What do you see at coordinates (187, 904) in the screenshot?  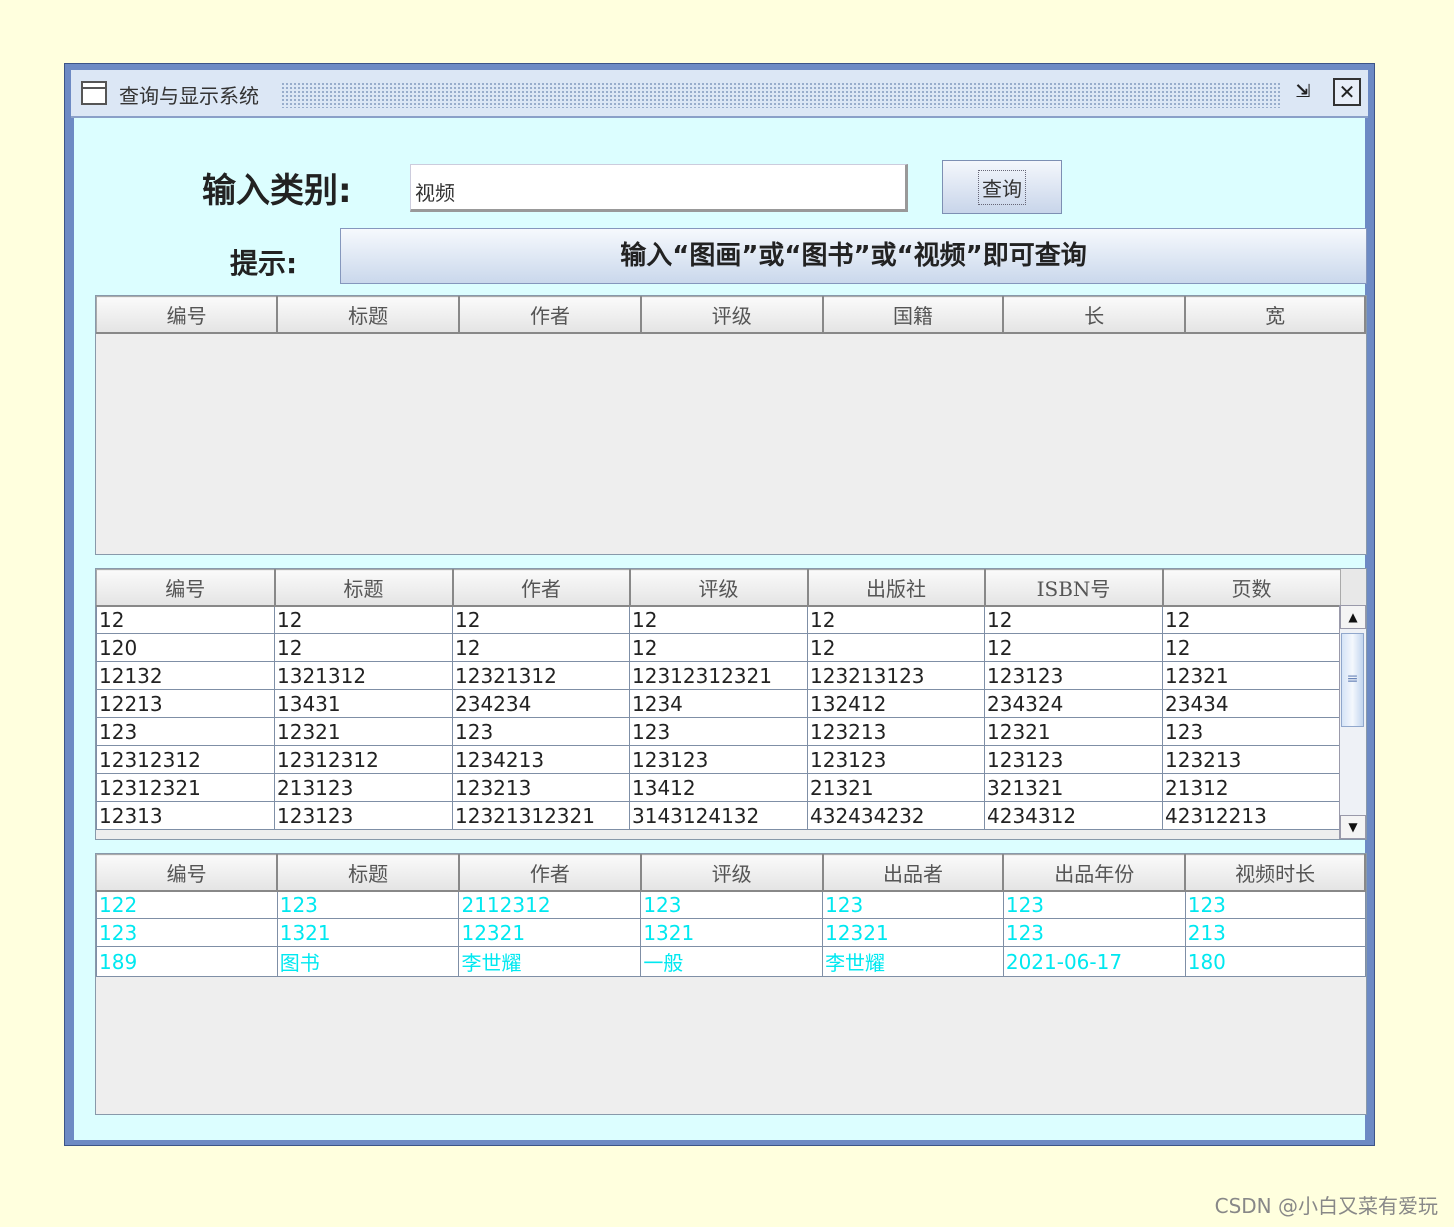 I see `table-cell: 122` at bounding box center [187, 904].